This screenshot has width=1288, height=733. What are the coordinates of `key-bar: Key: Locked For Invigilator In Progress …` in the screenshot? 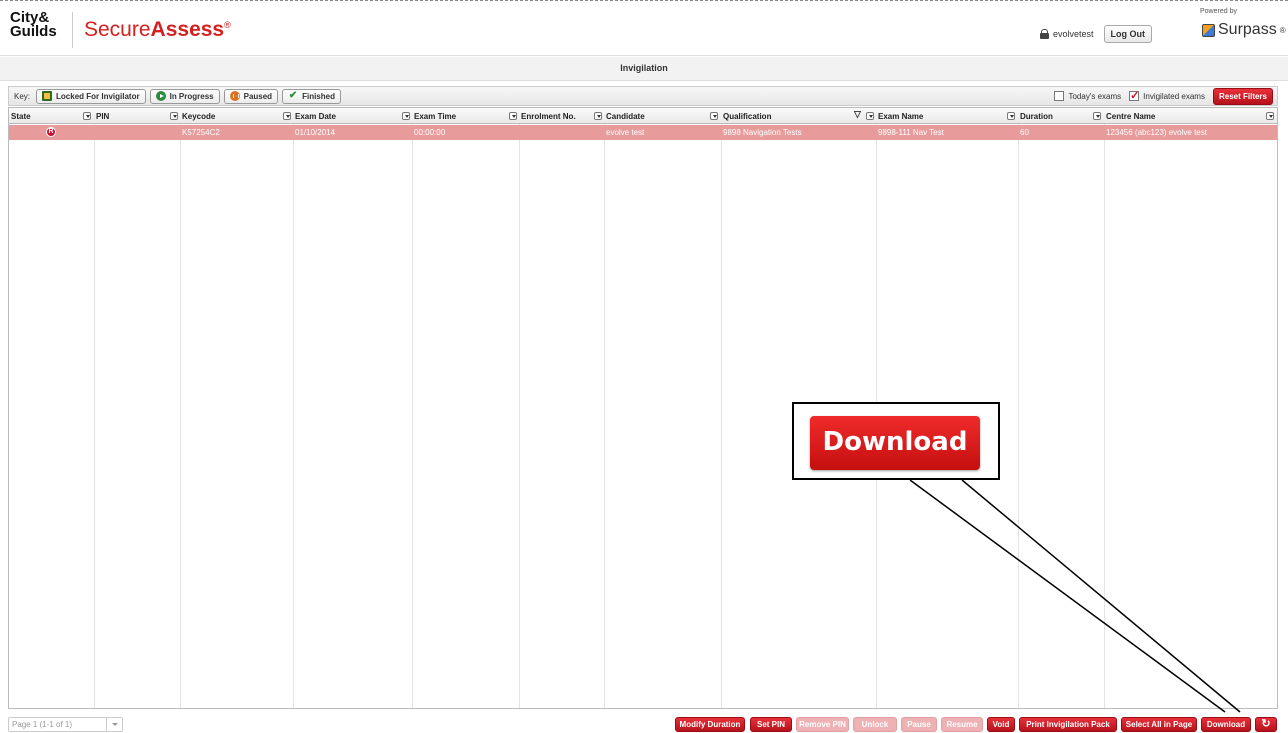 It's located at (643, 96).